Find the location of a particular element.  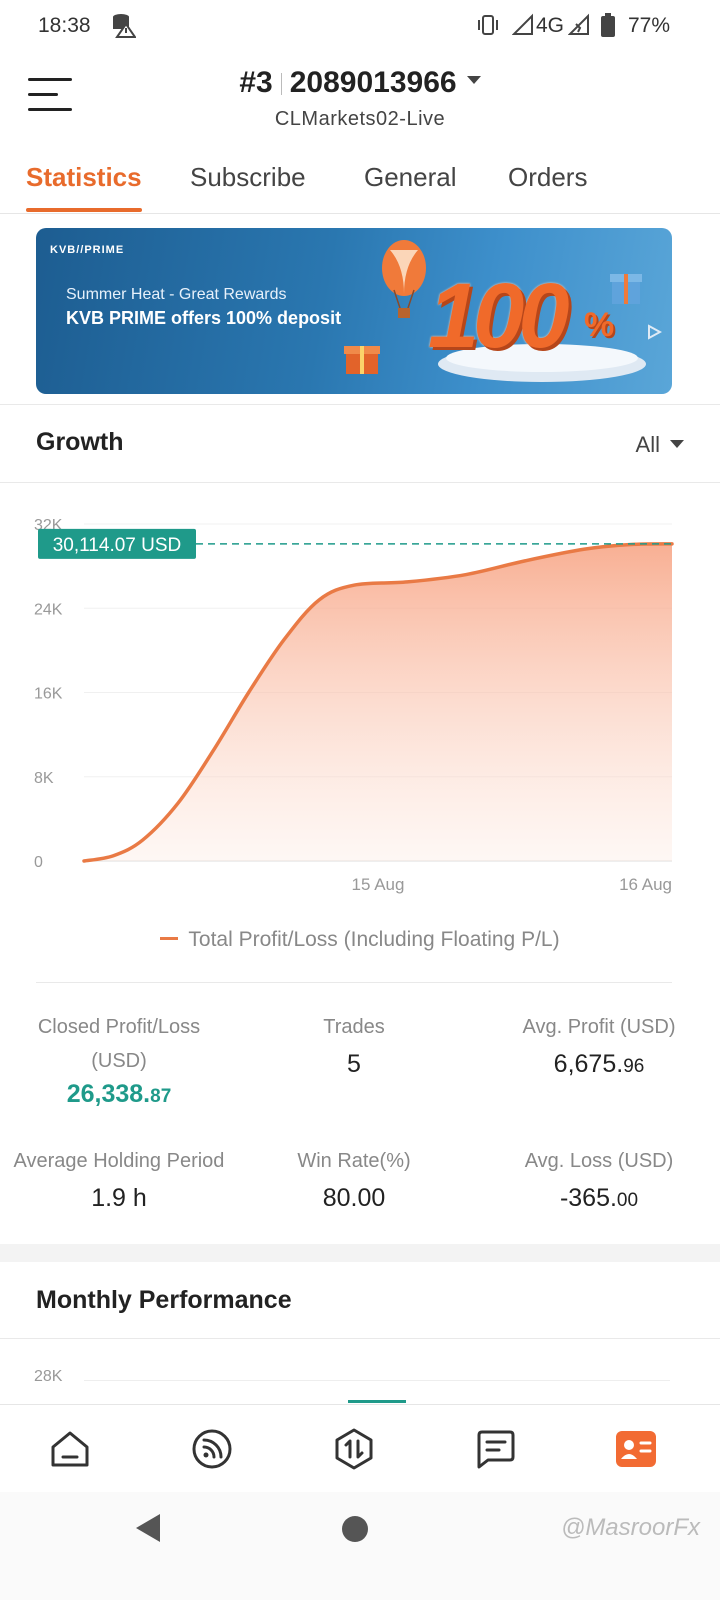

home-icon is located at coordinates (70, 1449).